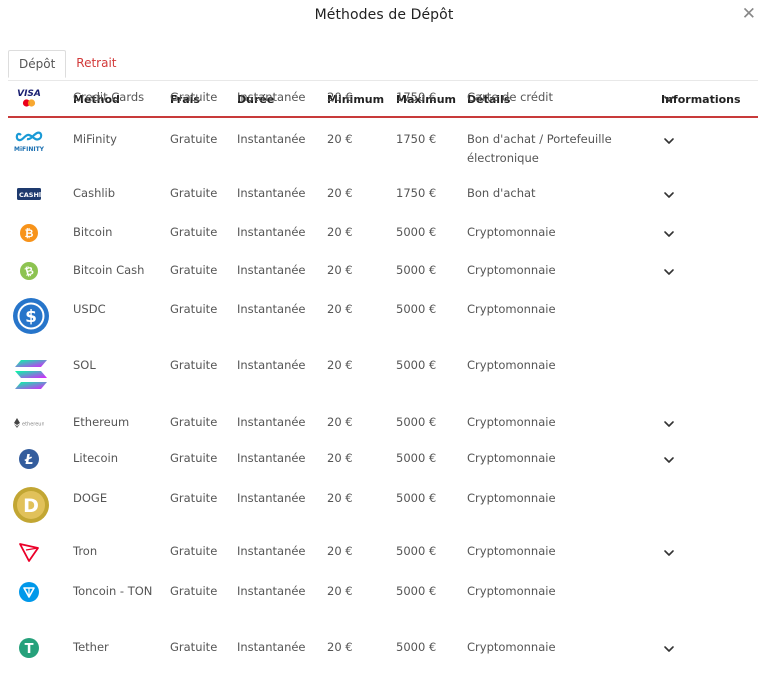 The height and width of the screenshot is (693, 768). I want to click on details-value: Bon d'achat / Portefeuille électronique, so click(539, 148).